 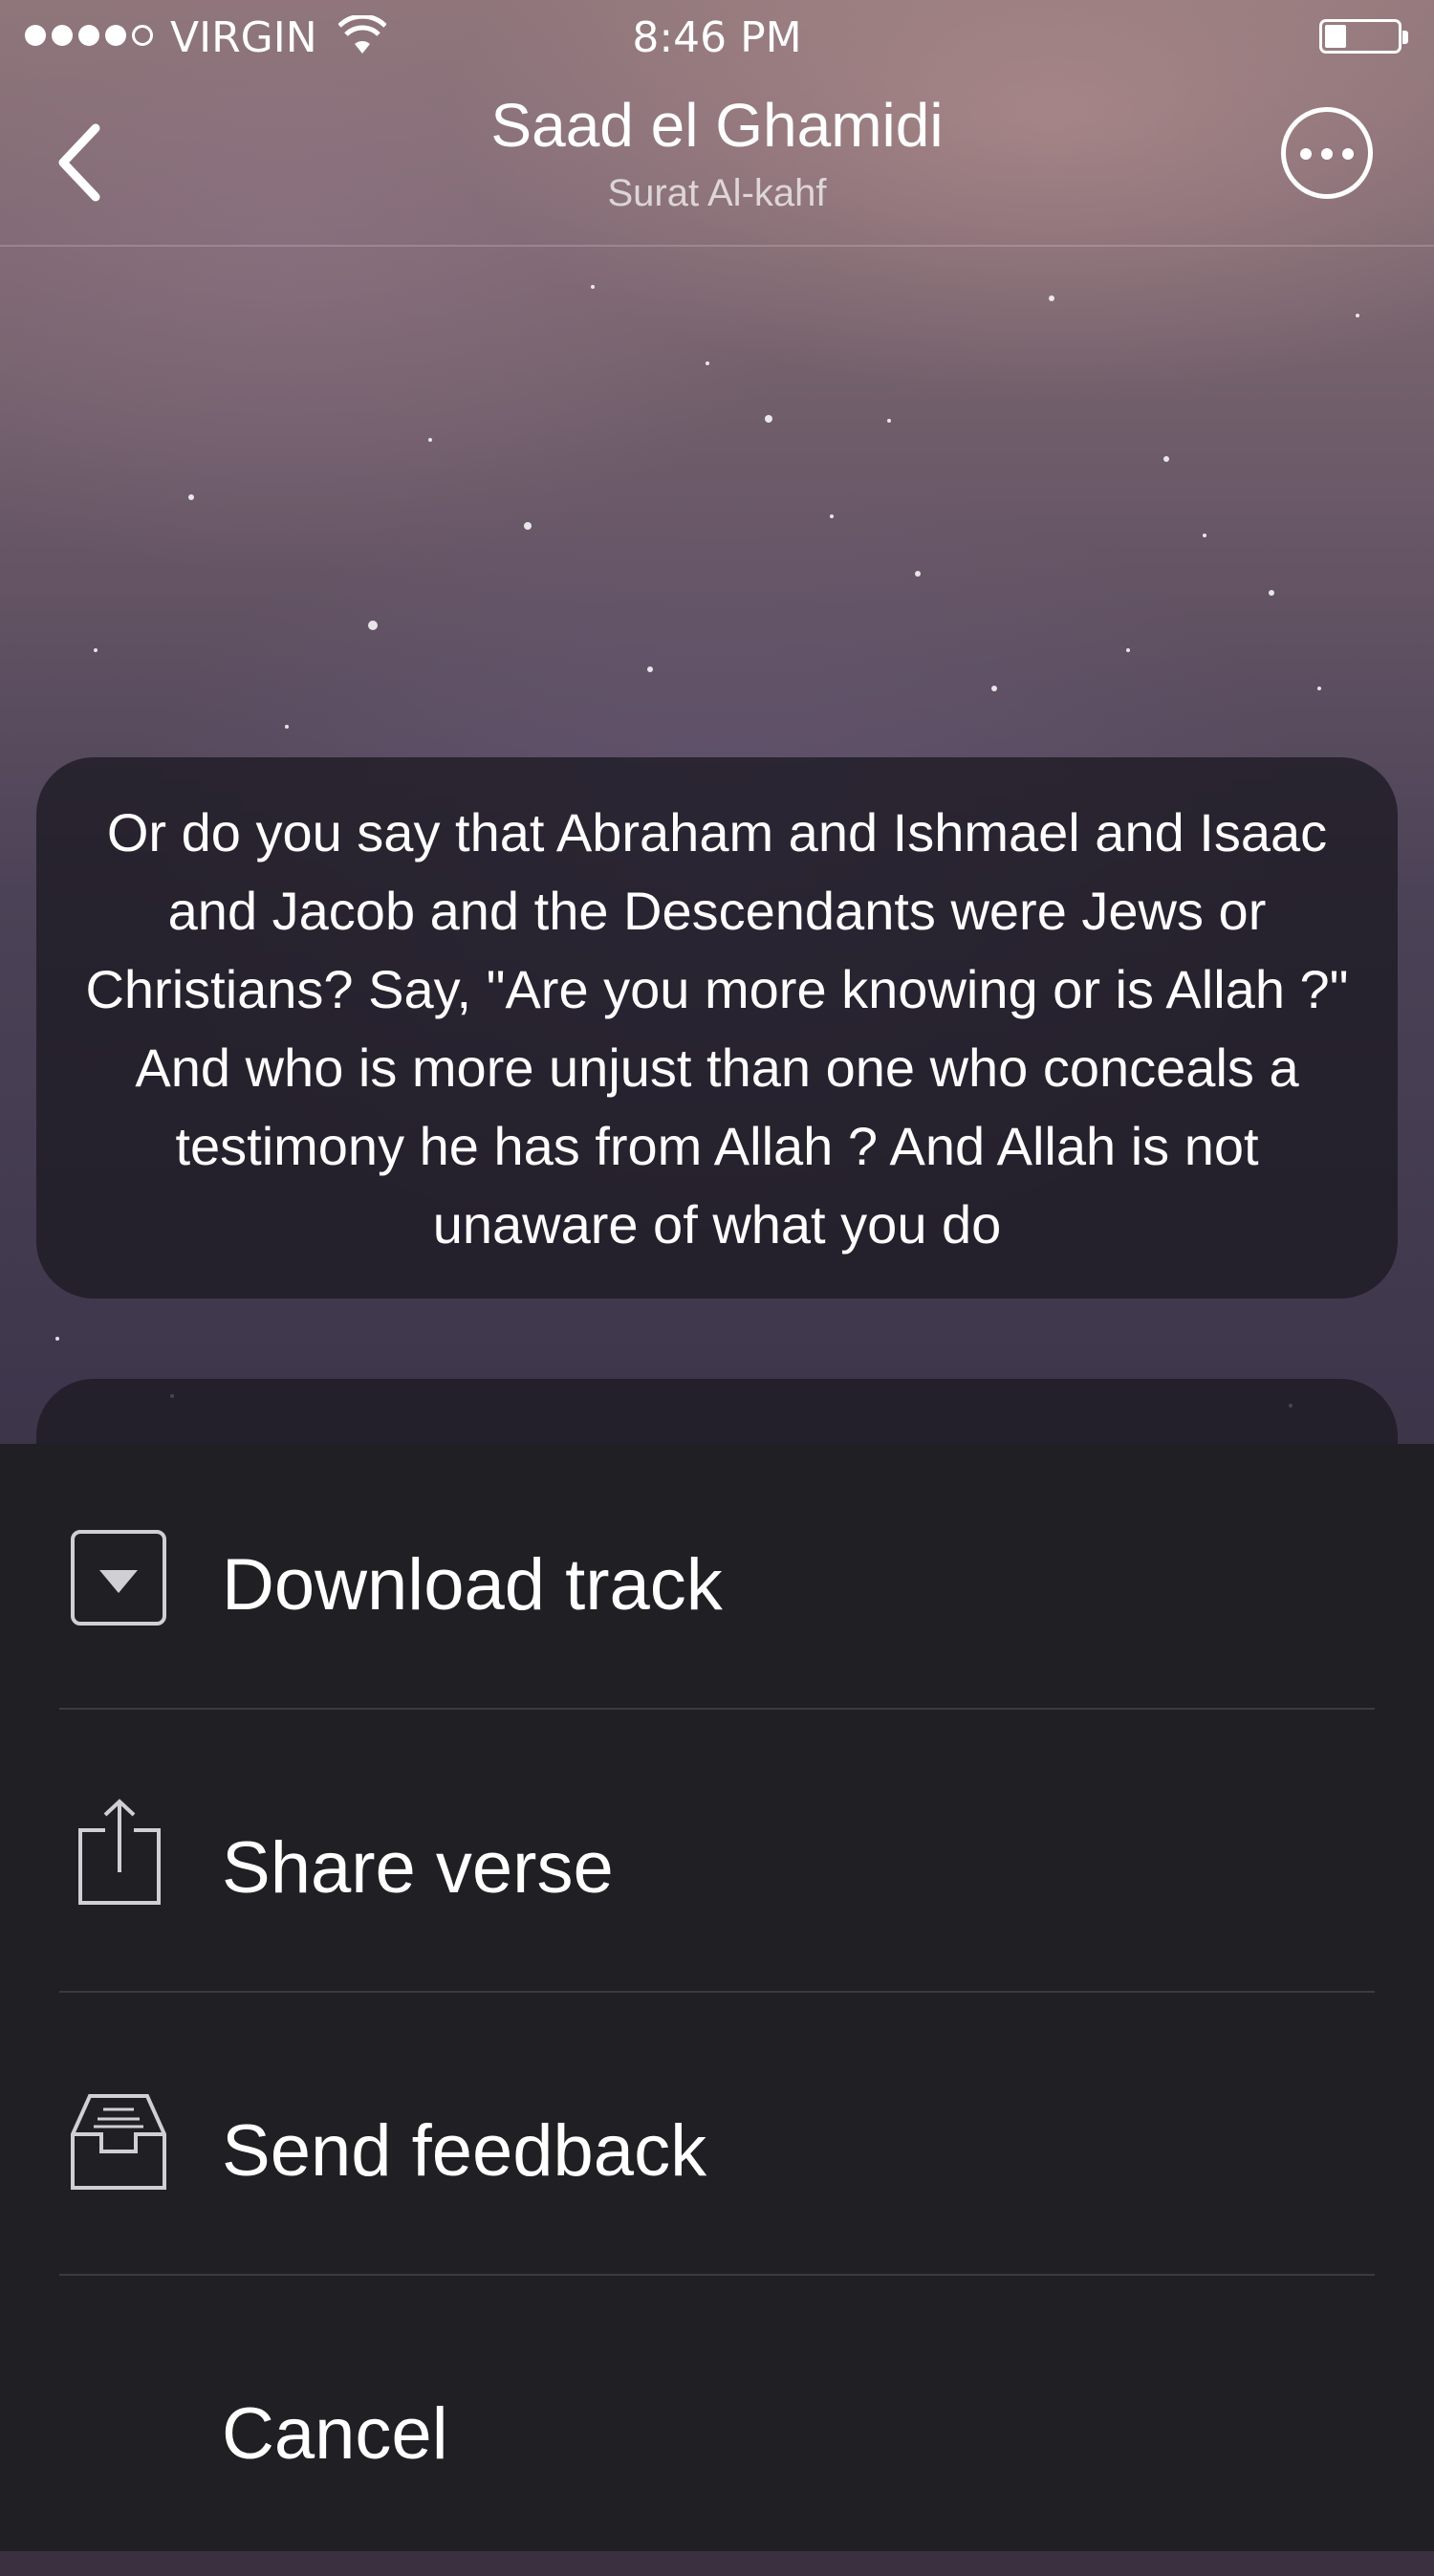 What do you see at coordinates (717, 125) in the screenshot?
I see `page-title: Saad el Ghamidi` at bounding box center [717, 125].